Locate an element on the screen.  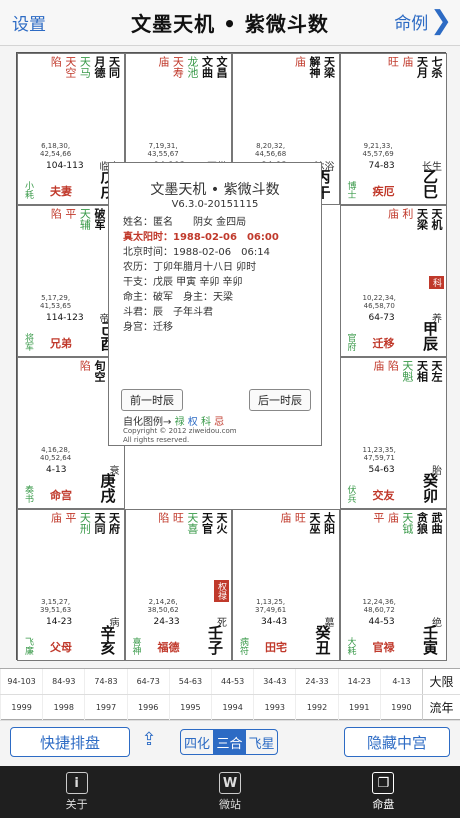
star-name: 文曲 is located at coordinates (207, 67).